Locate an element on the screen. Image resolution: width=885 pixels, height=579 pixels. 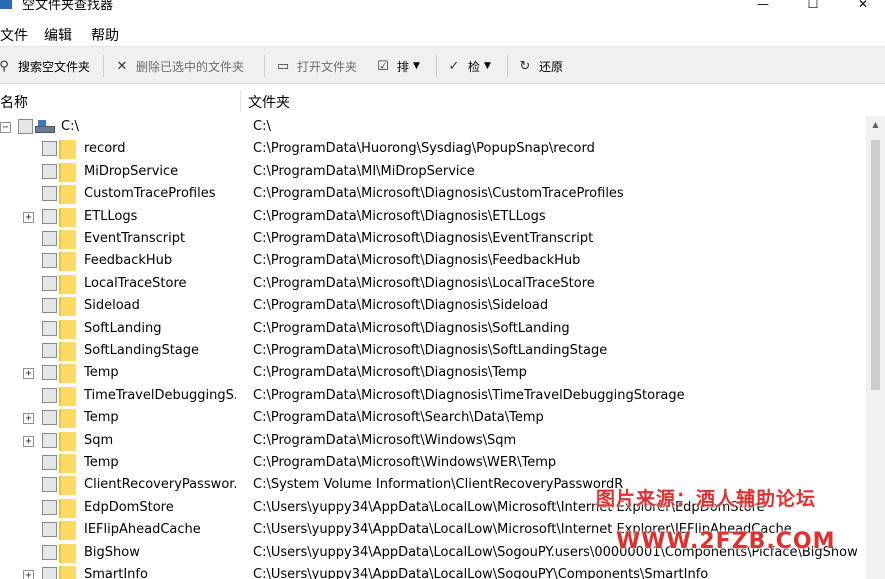
column-header-name: 名称 is located at coordinates (14, 102).